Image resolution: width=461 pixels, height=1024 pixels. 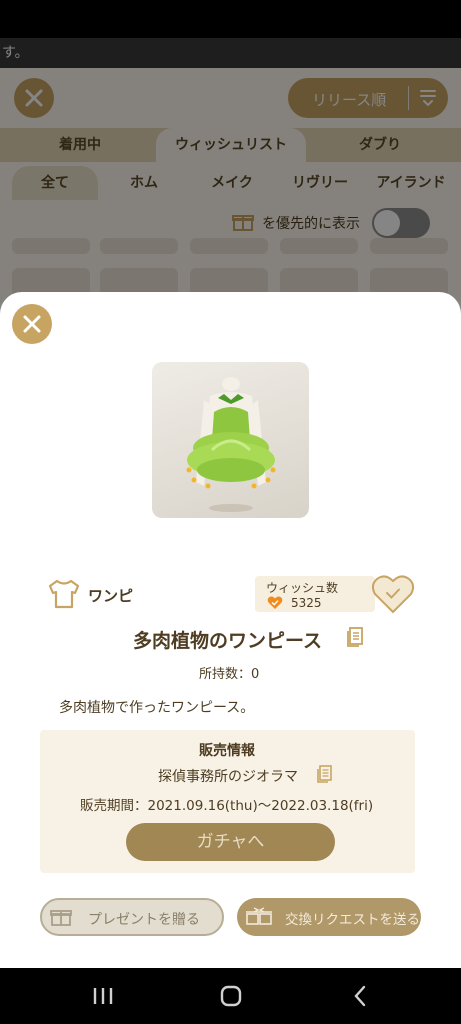 I want to click on home-icon, so click(x=231, y=996).